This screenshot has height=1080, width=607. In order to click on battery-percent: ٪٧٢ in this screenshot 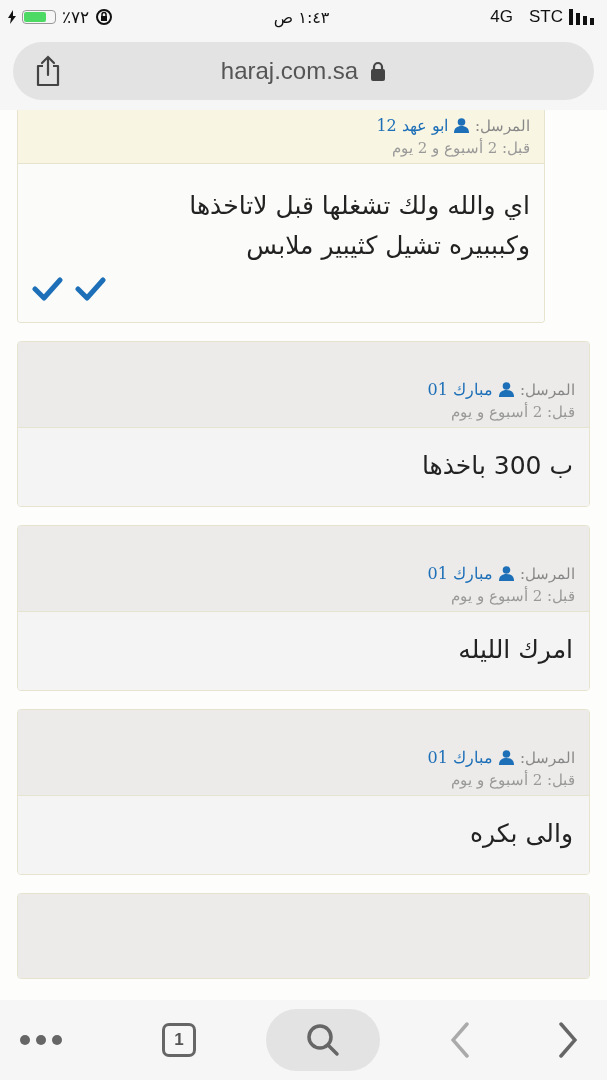, I will do `click(75, 17)`.